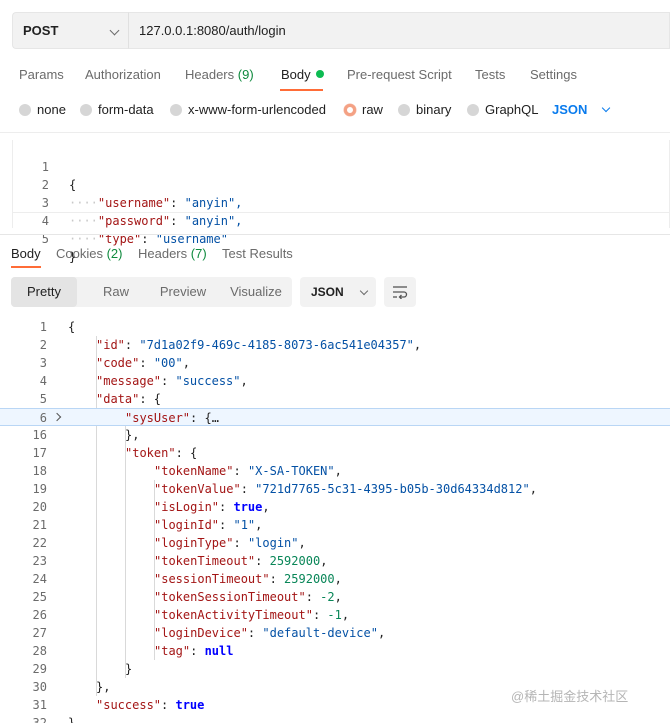  I want to click on radio-none: none, so click(42, 109).